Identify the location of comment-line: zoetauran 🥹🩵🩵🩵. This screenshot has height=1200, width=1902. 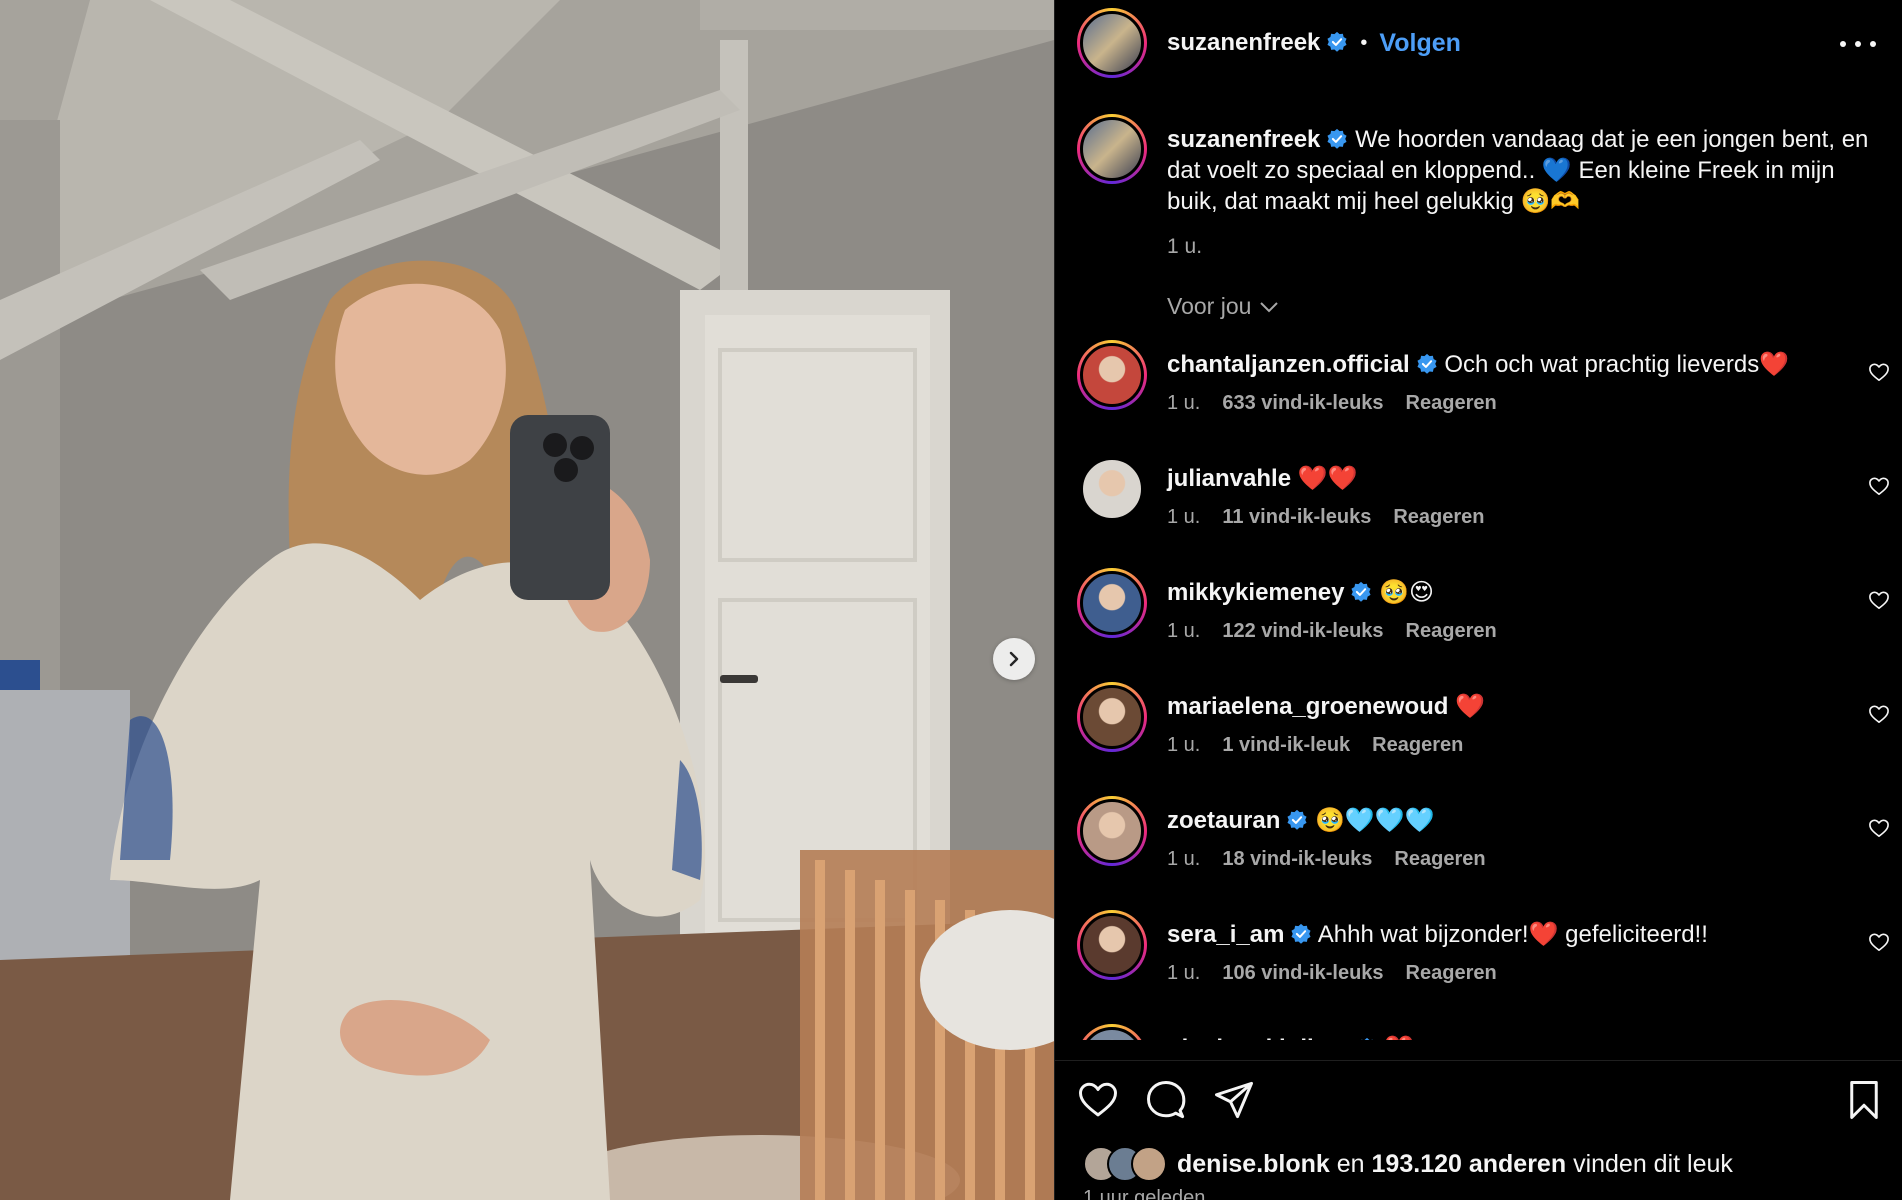
(1326, 821).